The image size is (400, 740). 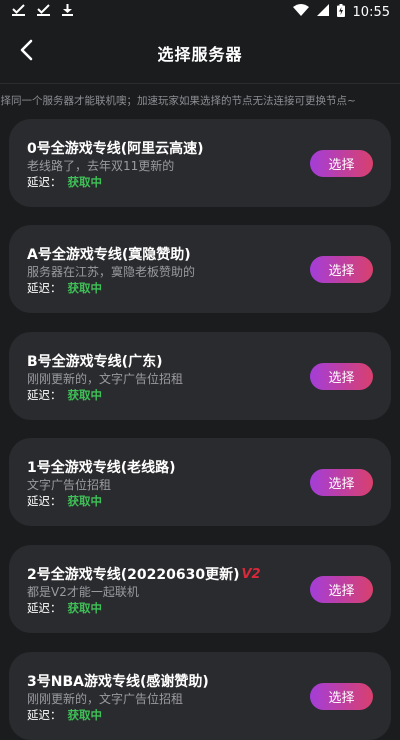 I want to click on page-title: 选择服务器, so click(x=200, y=54).